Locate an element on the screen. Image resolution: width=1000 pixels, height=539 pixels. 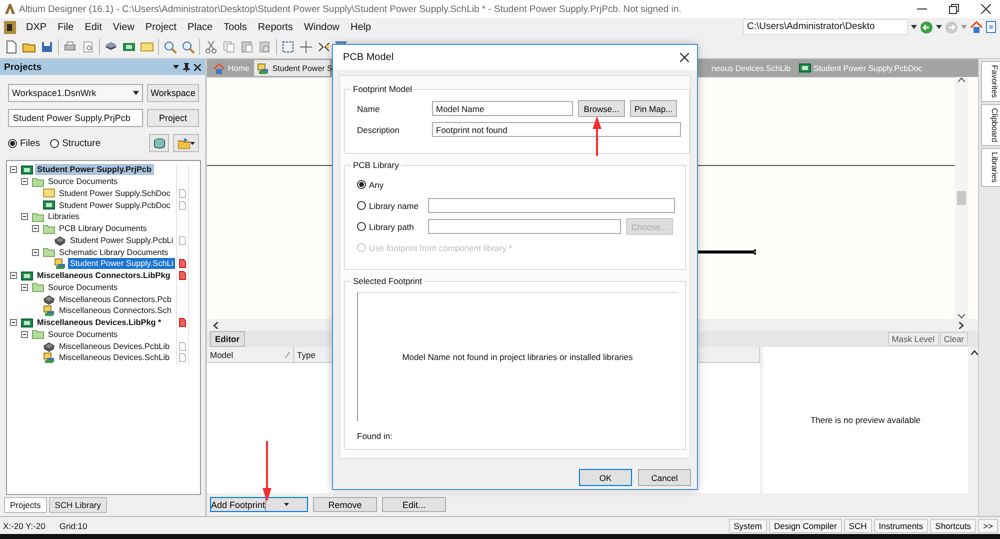
tree-item: Miscellaneous Devices.LibPkg * is located at coordinates (99, 322).